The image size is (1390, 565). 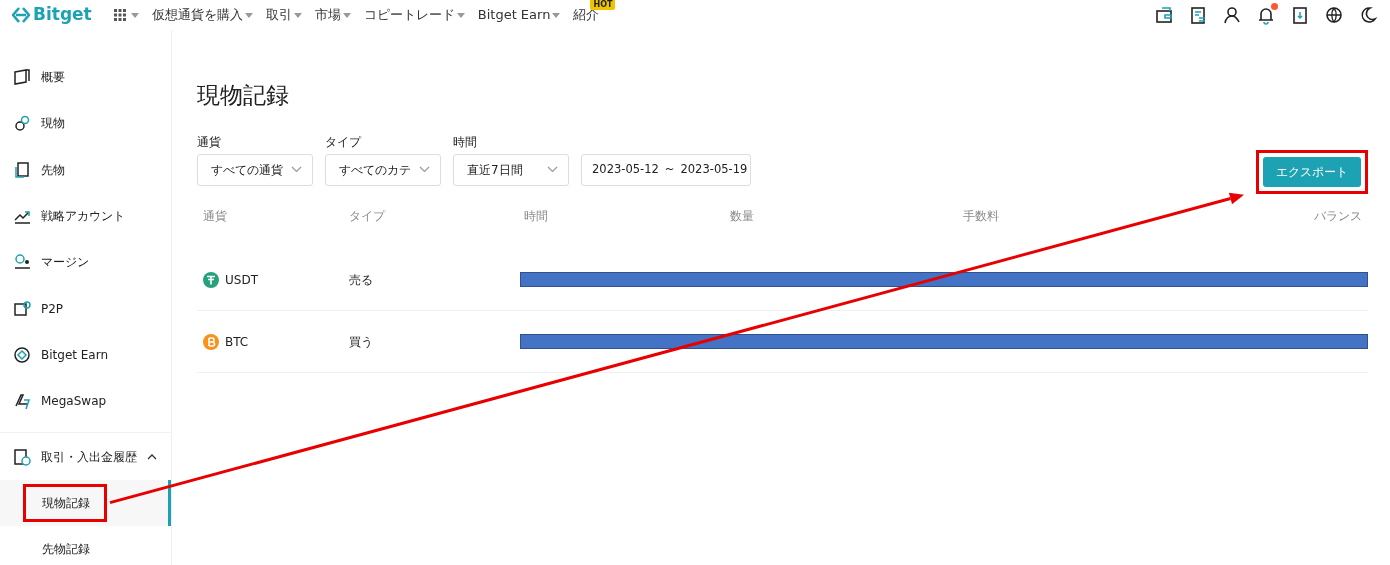 What do you see at coordinates (1368, 15) in the screenshot?
I see `moon-icon` at bounding box center [1368, 15].